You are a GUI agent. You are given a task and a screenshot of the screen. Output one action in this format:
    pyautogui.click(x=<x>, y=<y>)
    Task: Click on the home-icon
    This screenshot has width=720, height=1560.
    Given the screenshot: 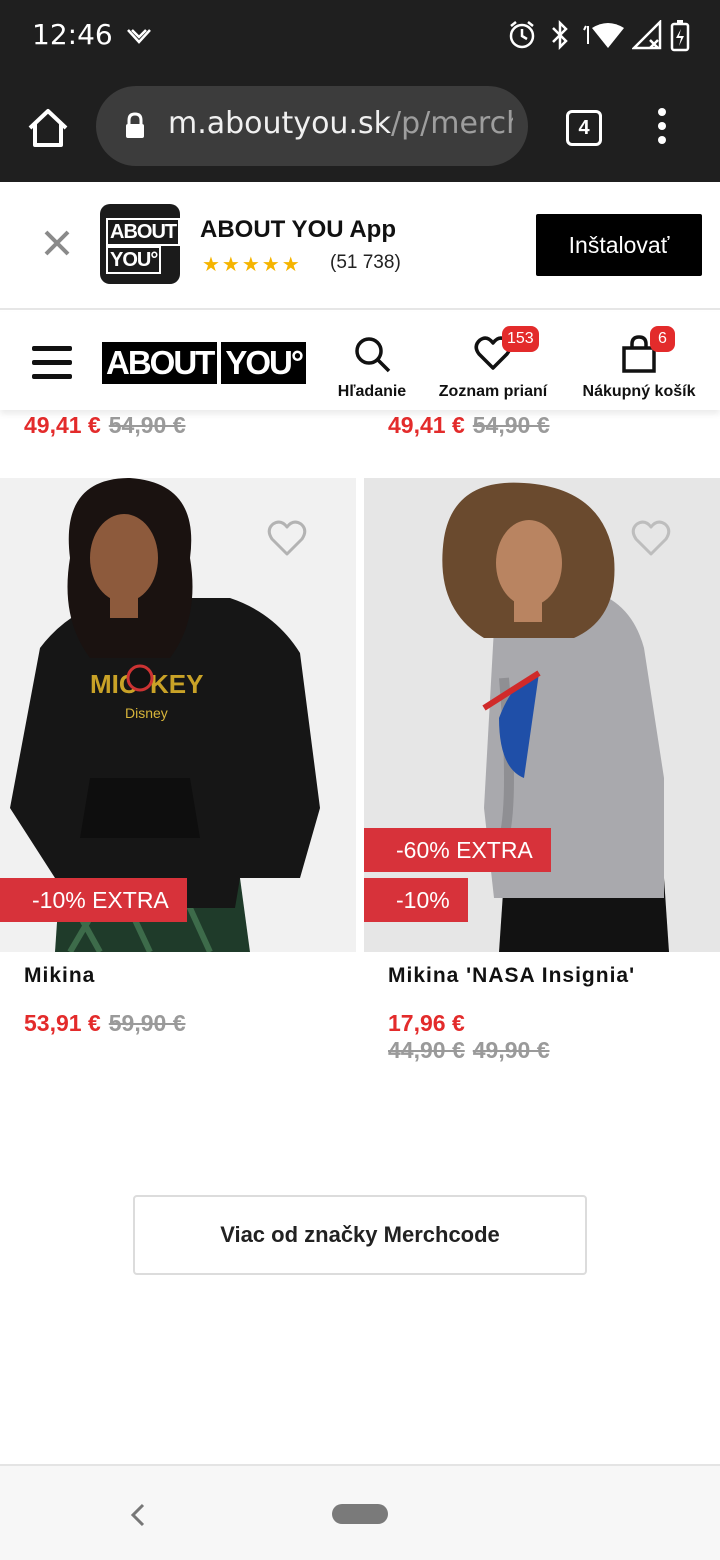 What is the action you would take?
    pyautogui.click(x=48, y=128)
    